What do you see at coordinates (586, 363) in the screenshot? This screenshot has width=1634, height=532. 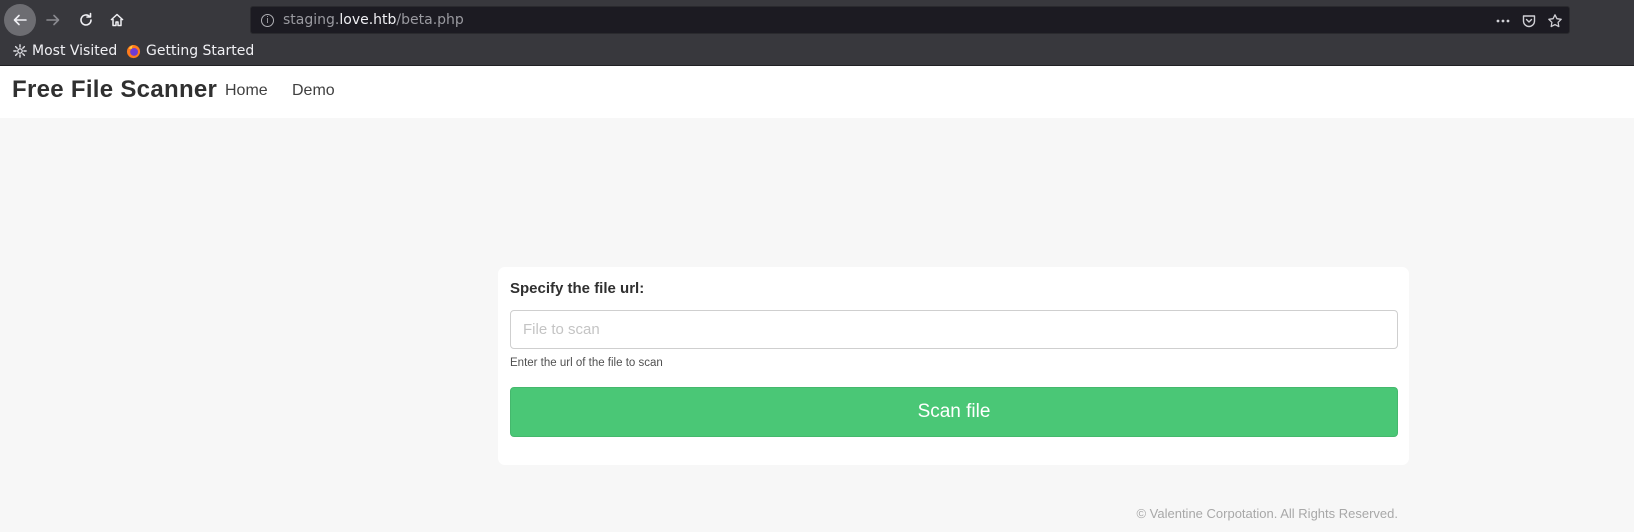 I see `file-url-help-text: Enter the url of the file to scan` at bounding box center [586, 363].